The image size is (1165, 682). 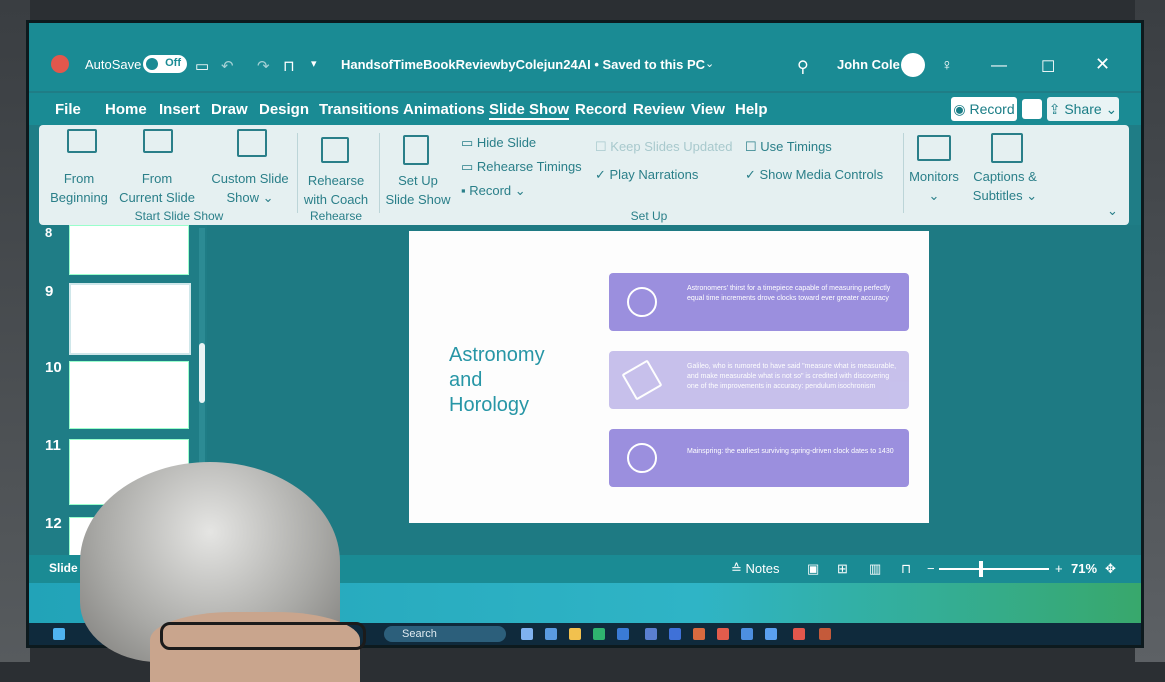 What do you see at coordinates (1102, 64) in the screenshot?
I see `close-icon: ✕` at bounding box center [1102, 64].